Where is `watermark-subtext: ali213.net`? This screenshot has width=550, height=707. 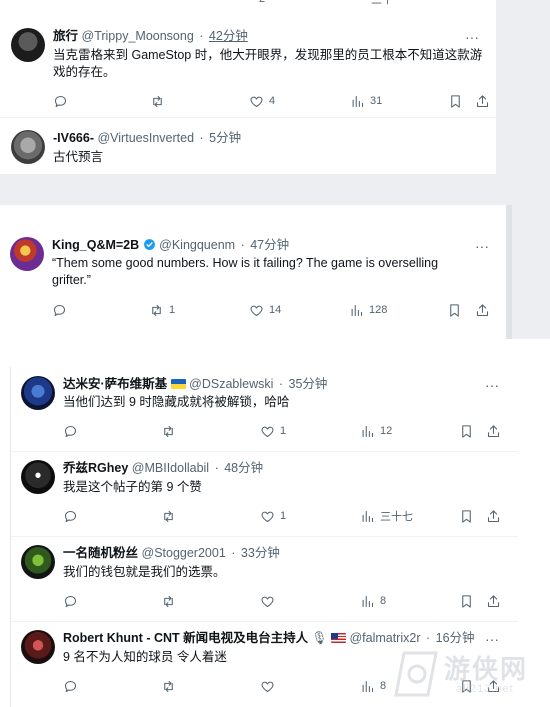
watermark-subtext: ali213.net is located at coordinates (485, 689).